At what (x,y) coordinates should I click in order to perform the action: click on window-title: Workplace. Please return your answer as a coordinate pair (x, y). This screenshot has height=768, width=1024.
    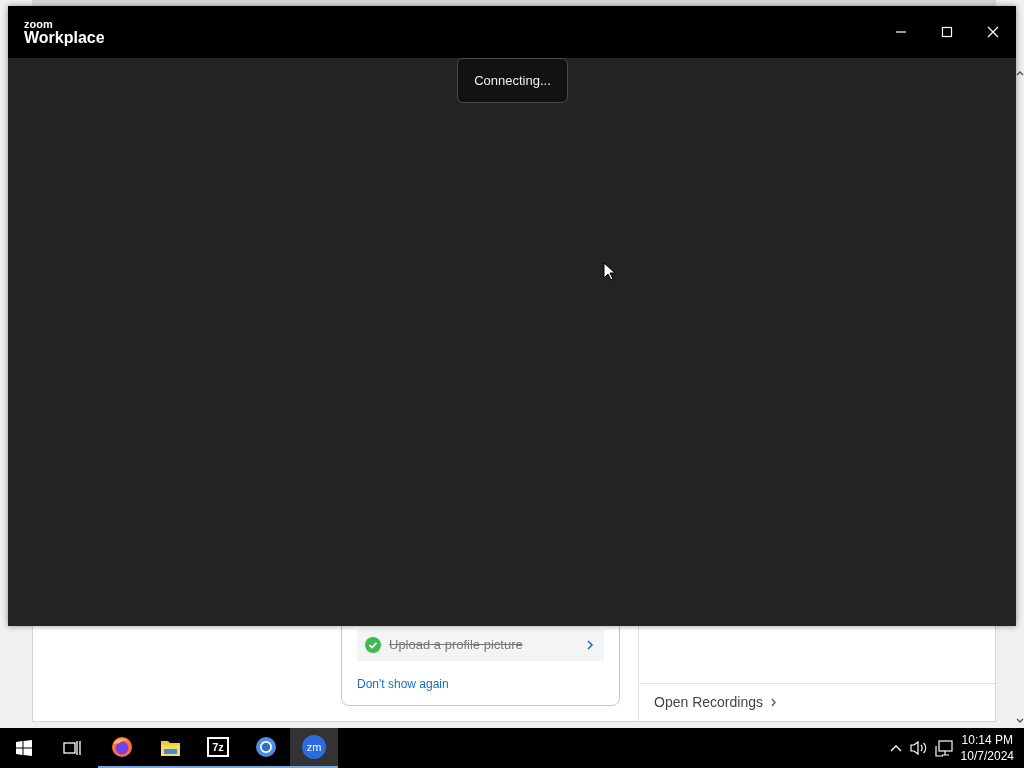
    Looking at the image, I should click on (64, 37).